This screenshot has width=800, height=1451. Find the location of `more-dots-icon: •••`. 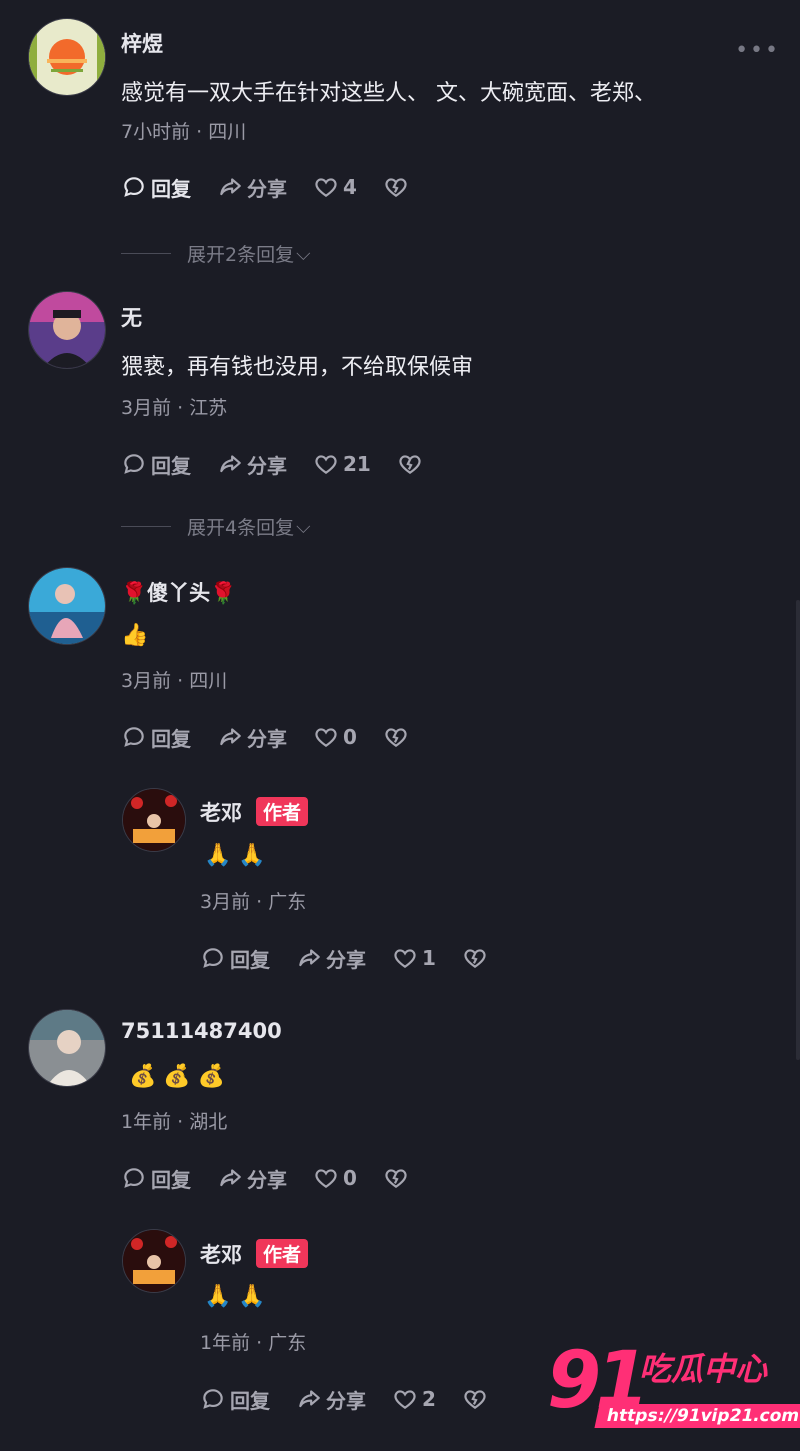

more-dots-icon: ••• is located at coordinates (757, 50).